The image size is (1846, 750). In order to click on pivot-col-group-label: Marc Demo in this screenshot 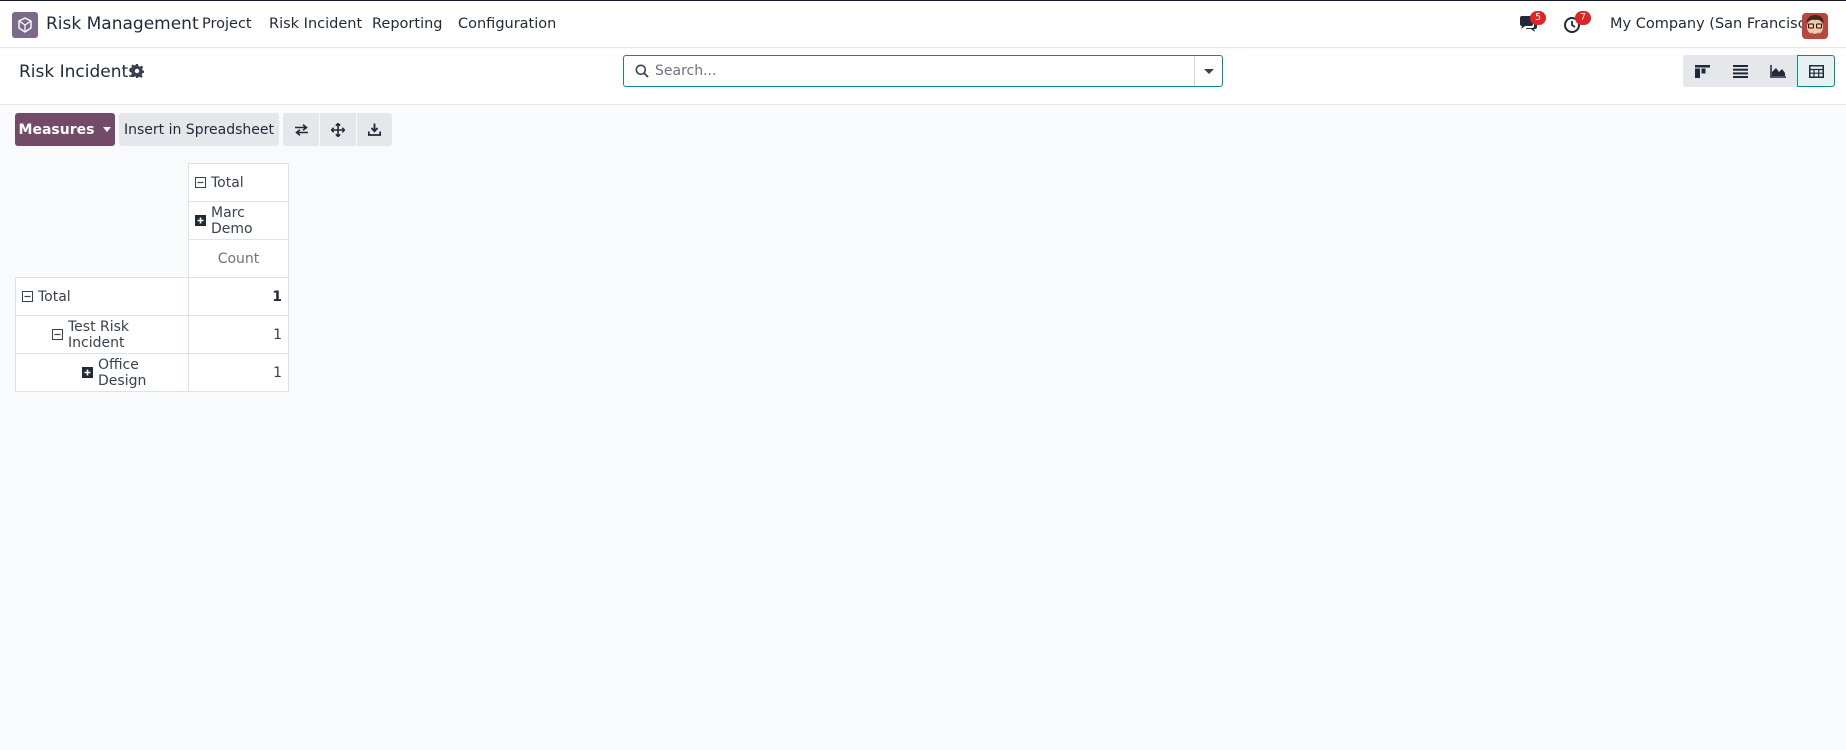, I will do `click(232, 220)`.